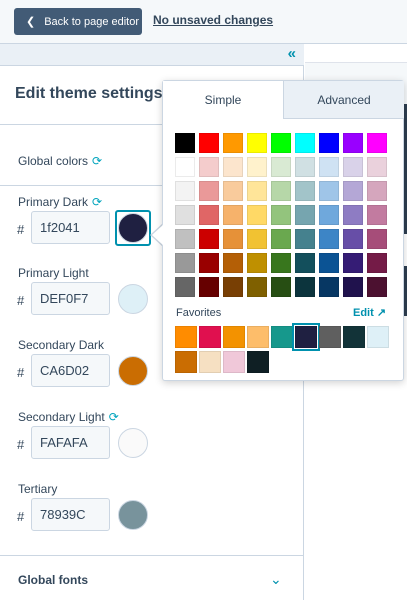 The height and width of the screenshot is (600, 407). What do you see at coordinates (68, 417) in the screenshot?
I see `color-label: Secondary Light ⟳` at bounding box center [68, 417].